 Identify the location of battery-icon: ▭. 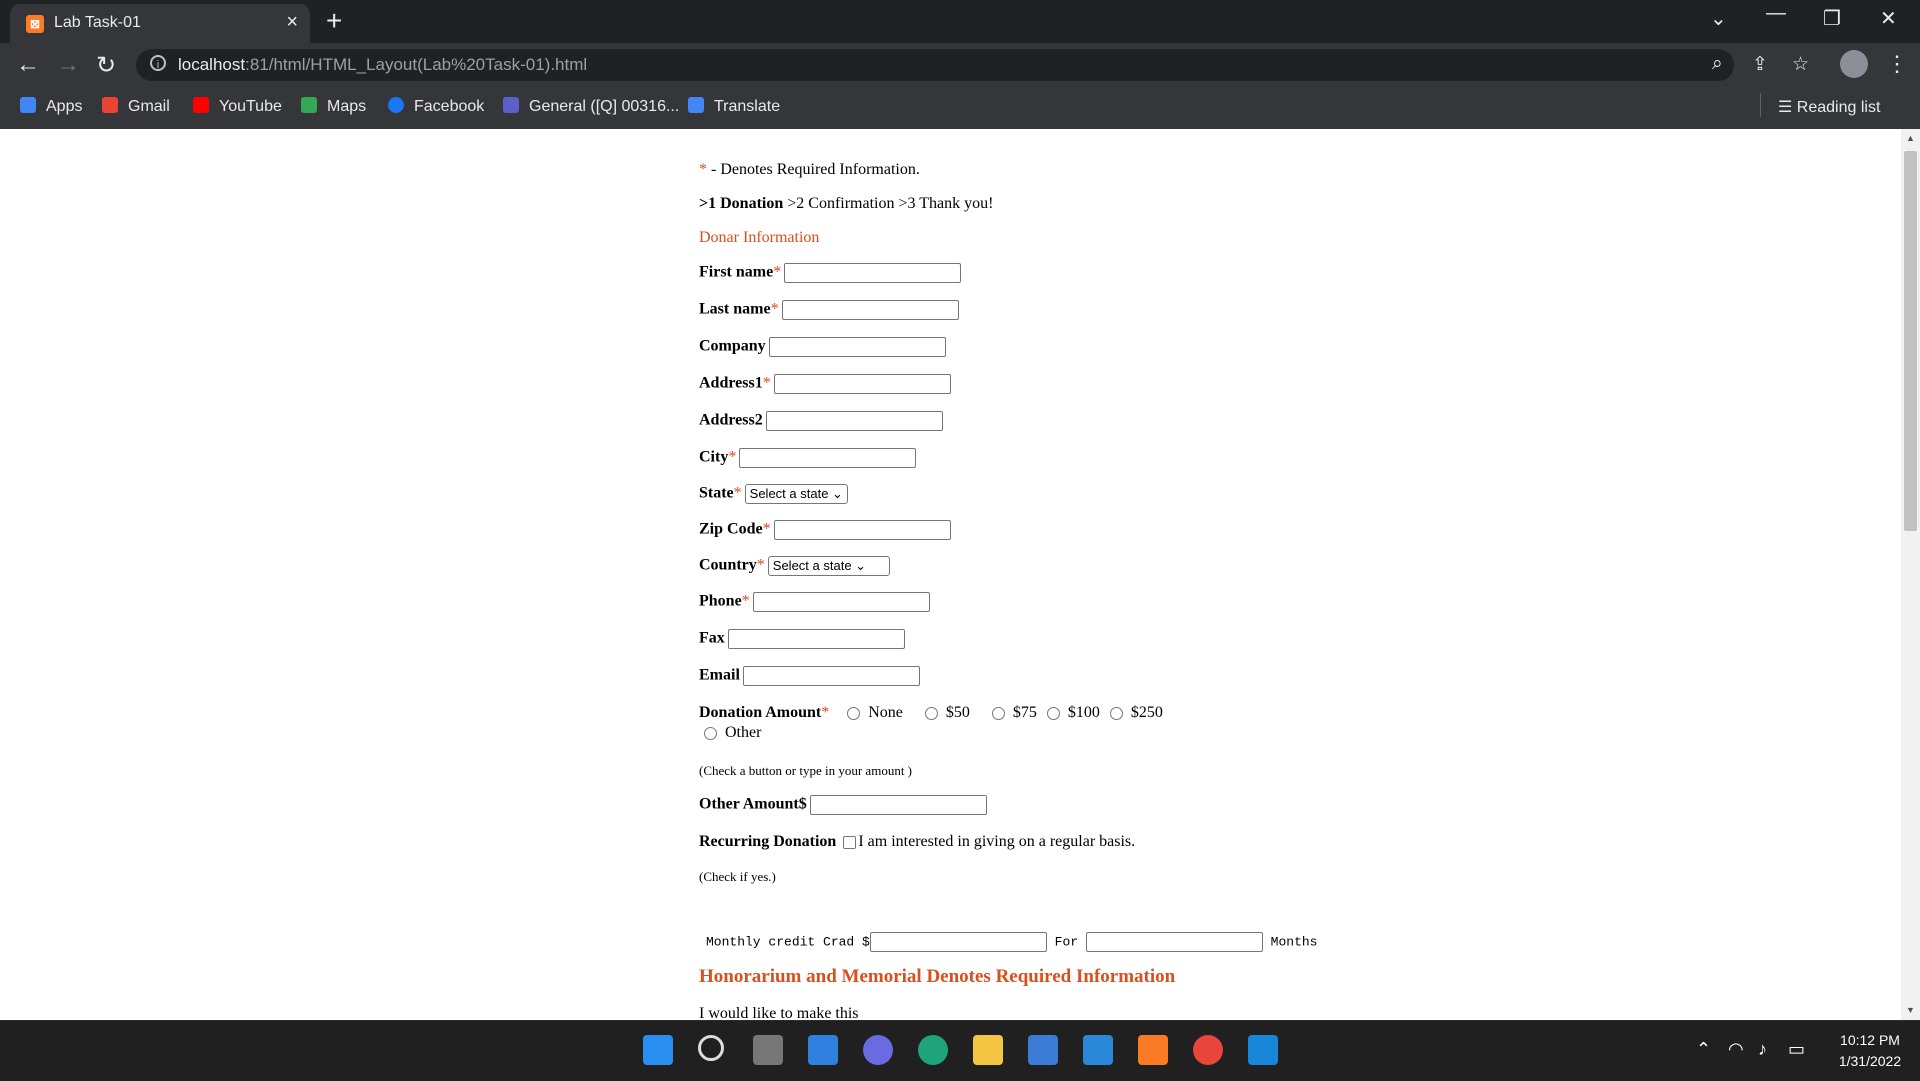
(1796, 1049).